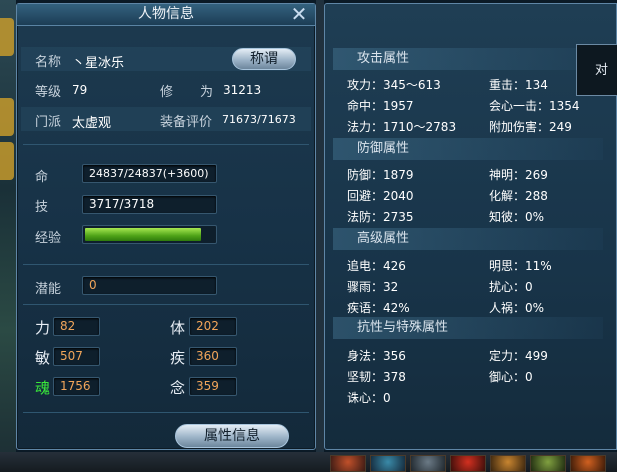 The image size is (617, 472). Describe the element at coordinates (92, 123) in the screenshot. I see `sect-value: 太虚观` at that location.